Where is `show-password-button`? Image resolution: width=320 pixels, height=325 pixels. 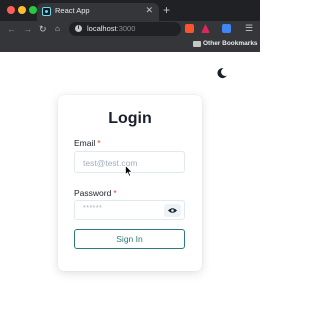 show-password-button is located at coordinates (172, 210).